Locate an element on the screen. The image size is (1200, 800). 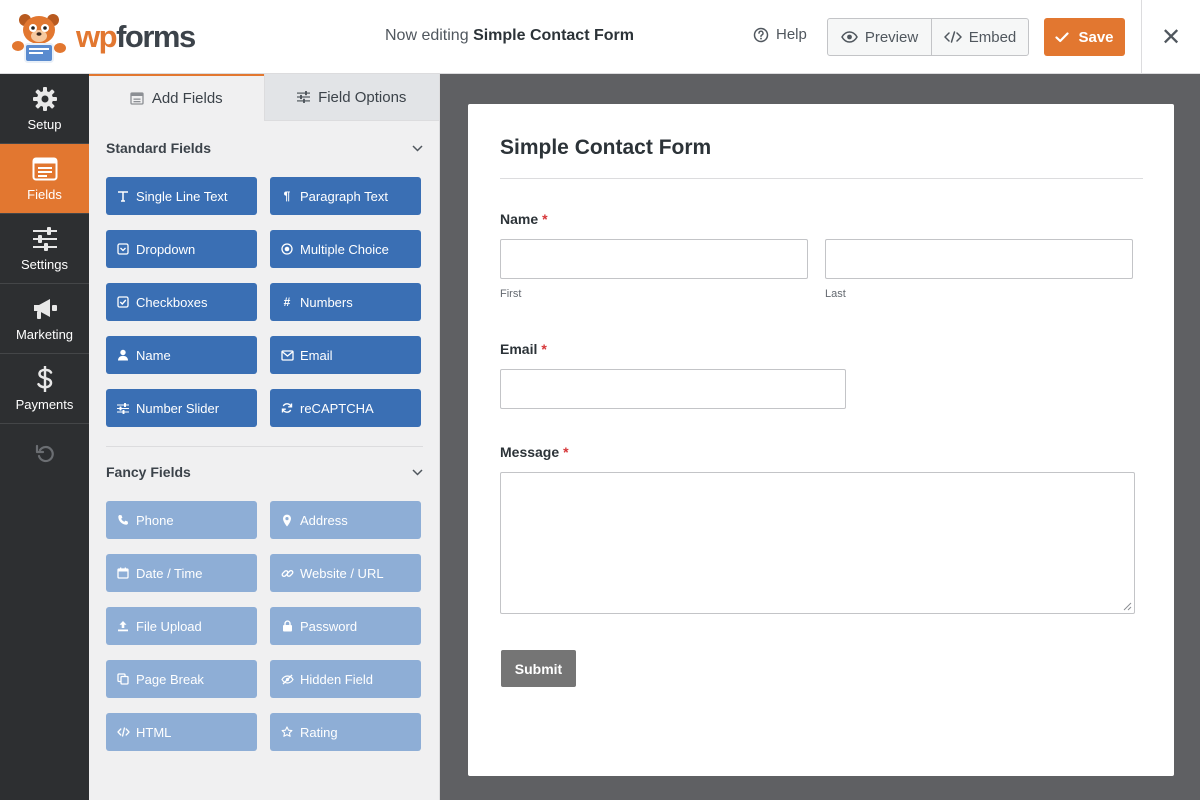
form-title: Simple Contact Form is located at coordinates (606, 147).